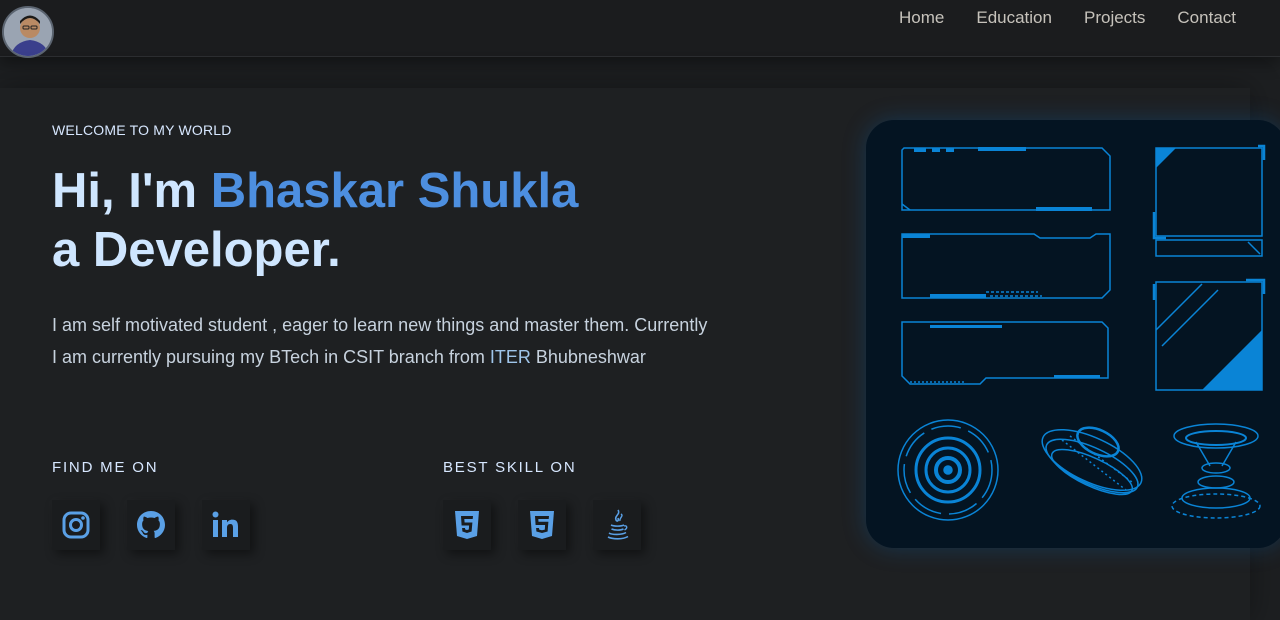  What do you see at coordinates (142, 130) in the screenshot?
I see `welcome-text: WELCOME TO MY WORLD` at bounding box center [142, 130].